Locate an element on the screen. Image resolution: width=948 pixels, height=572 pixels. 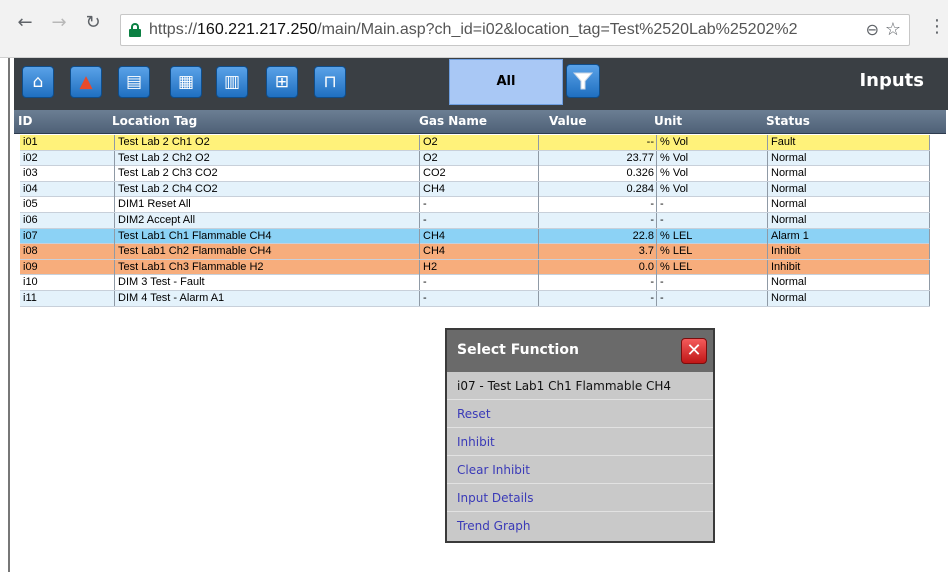
action-inhibit: Inhibit is located at coordinates (580, 442).